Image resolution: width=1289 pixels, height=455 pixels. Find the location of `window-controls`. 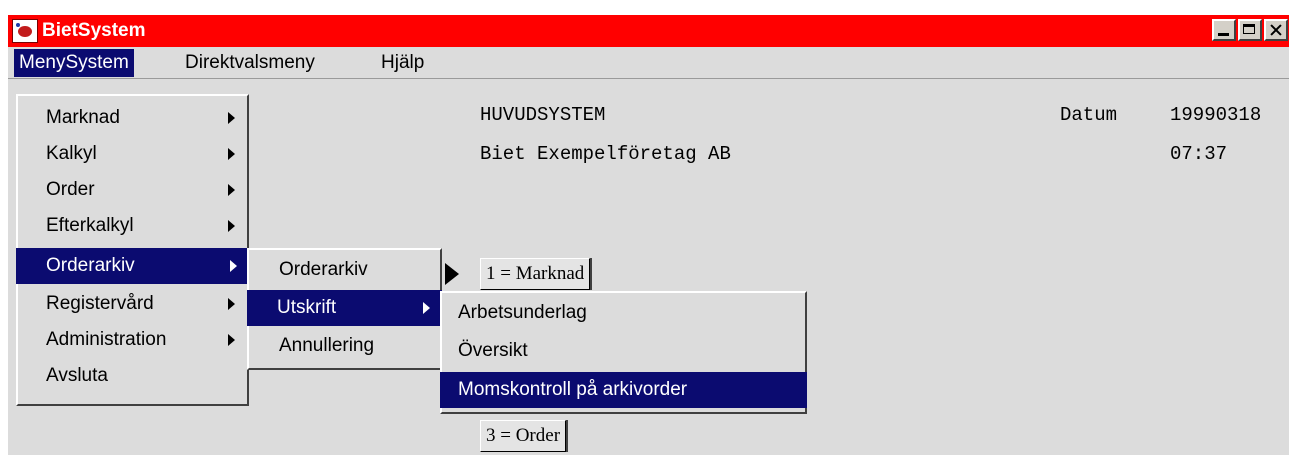

window-controls is located at coordinates (1250, 30).